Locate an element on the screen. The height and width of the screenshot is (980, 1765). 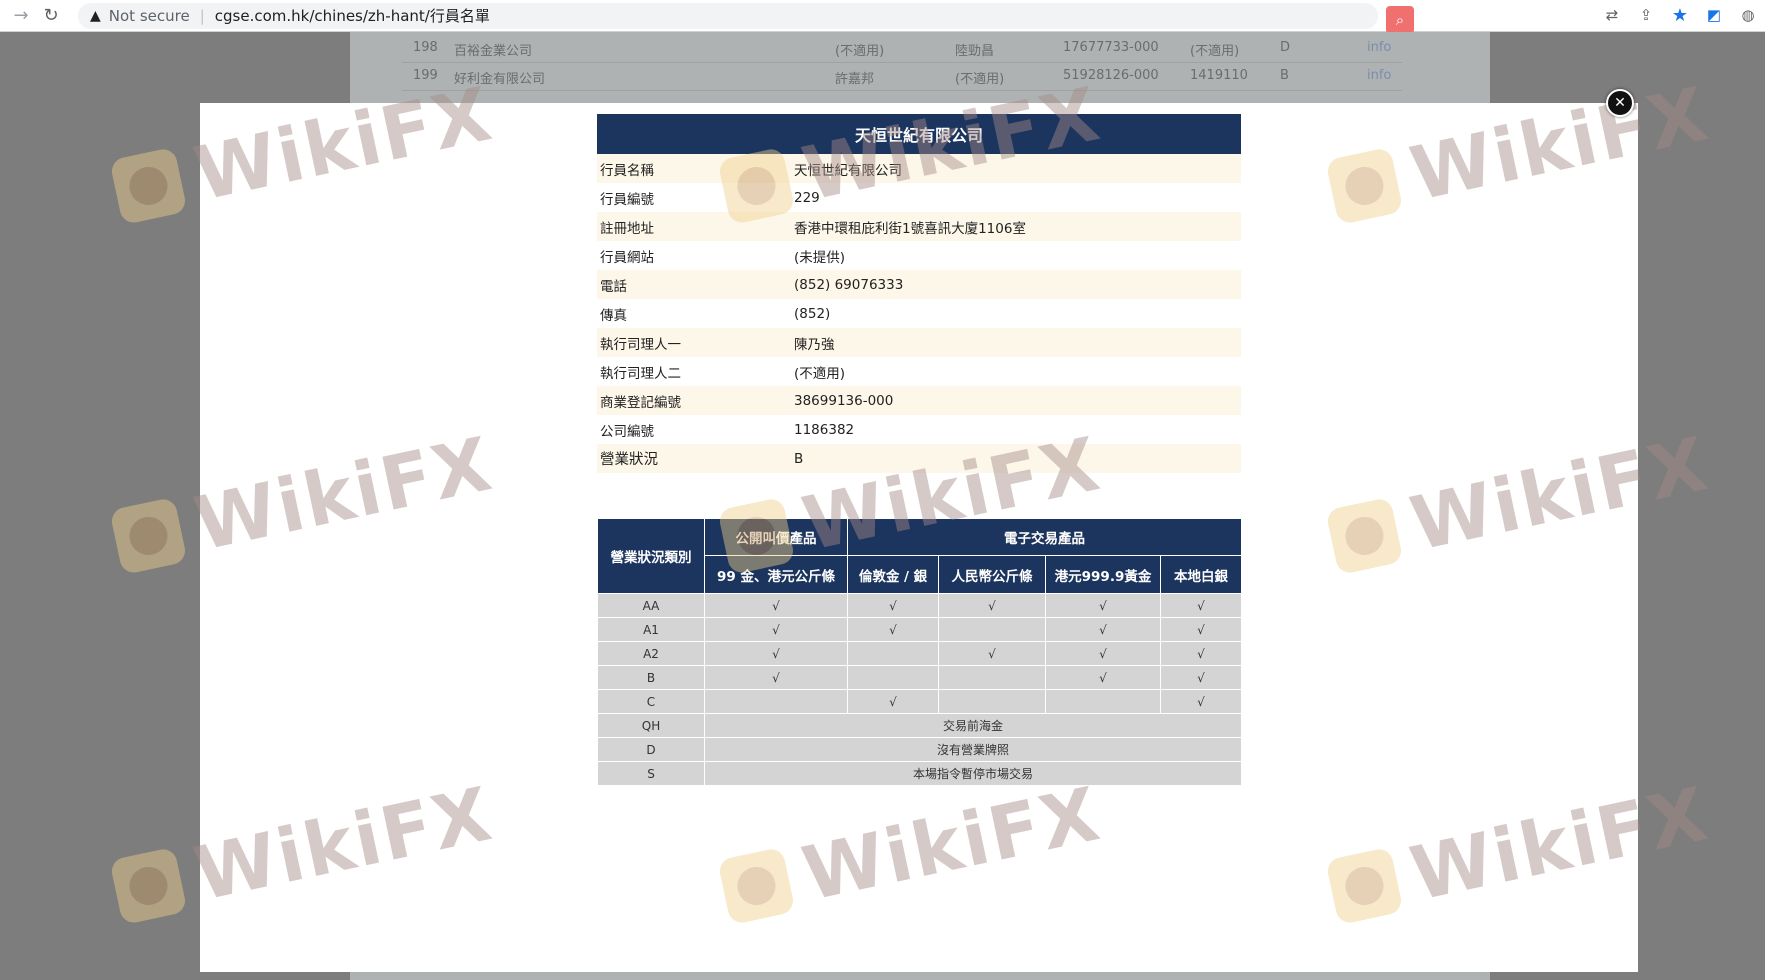
info-label: 行員網站 is located at coordinates (627, 257).